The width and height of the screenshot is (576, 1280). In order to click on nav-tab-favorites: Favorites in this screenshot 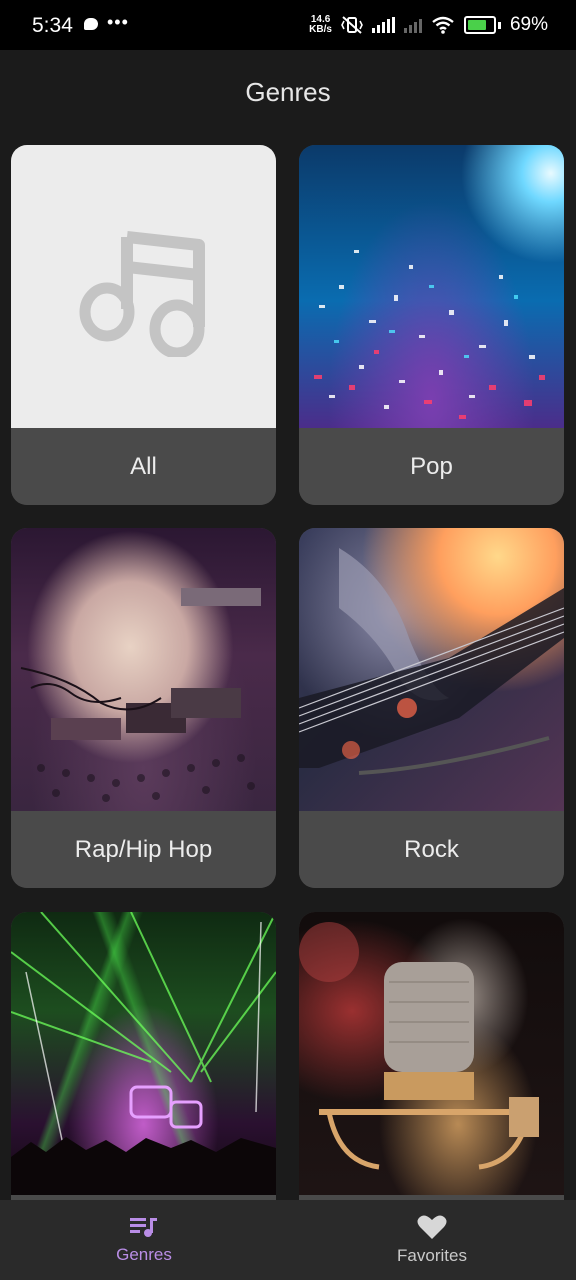, I will do `click(432, 1240)`.